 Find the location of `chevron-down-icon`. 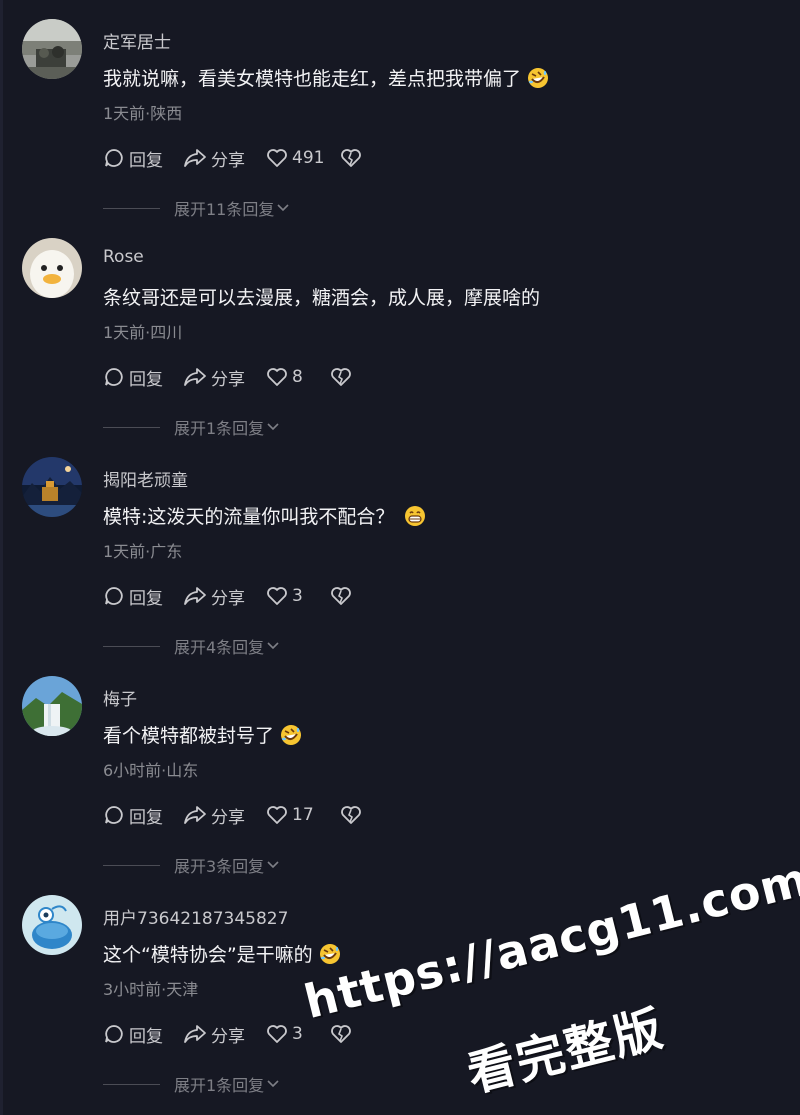

chevron-down-icon is located at coordinates (273, 865).